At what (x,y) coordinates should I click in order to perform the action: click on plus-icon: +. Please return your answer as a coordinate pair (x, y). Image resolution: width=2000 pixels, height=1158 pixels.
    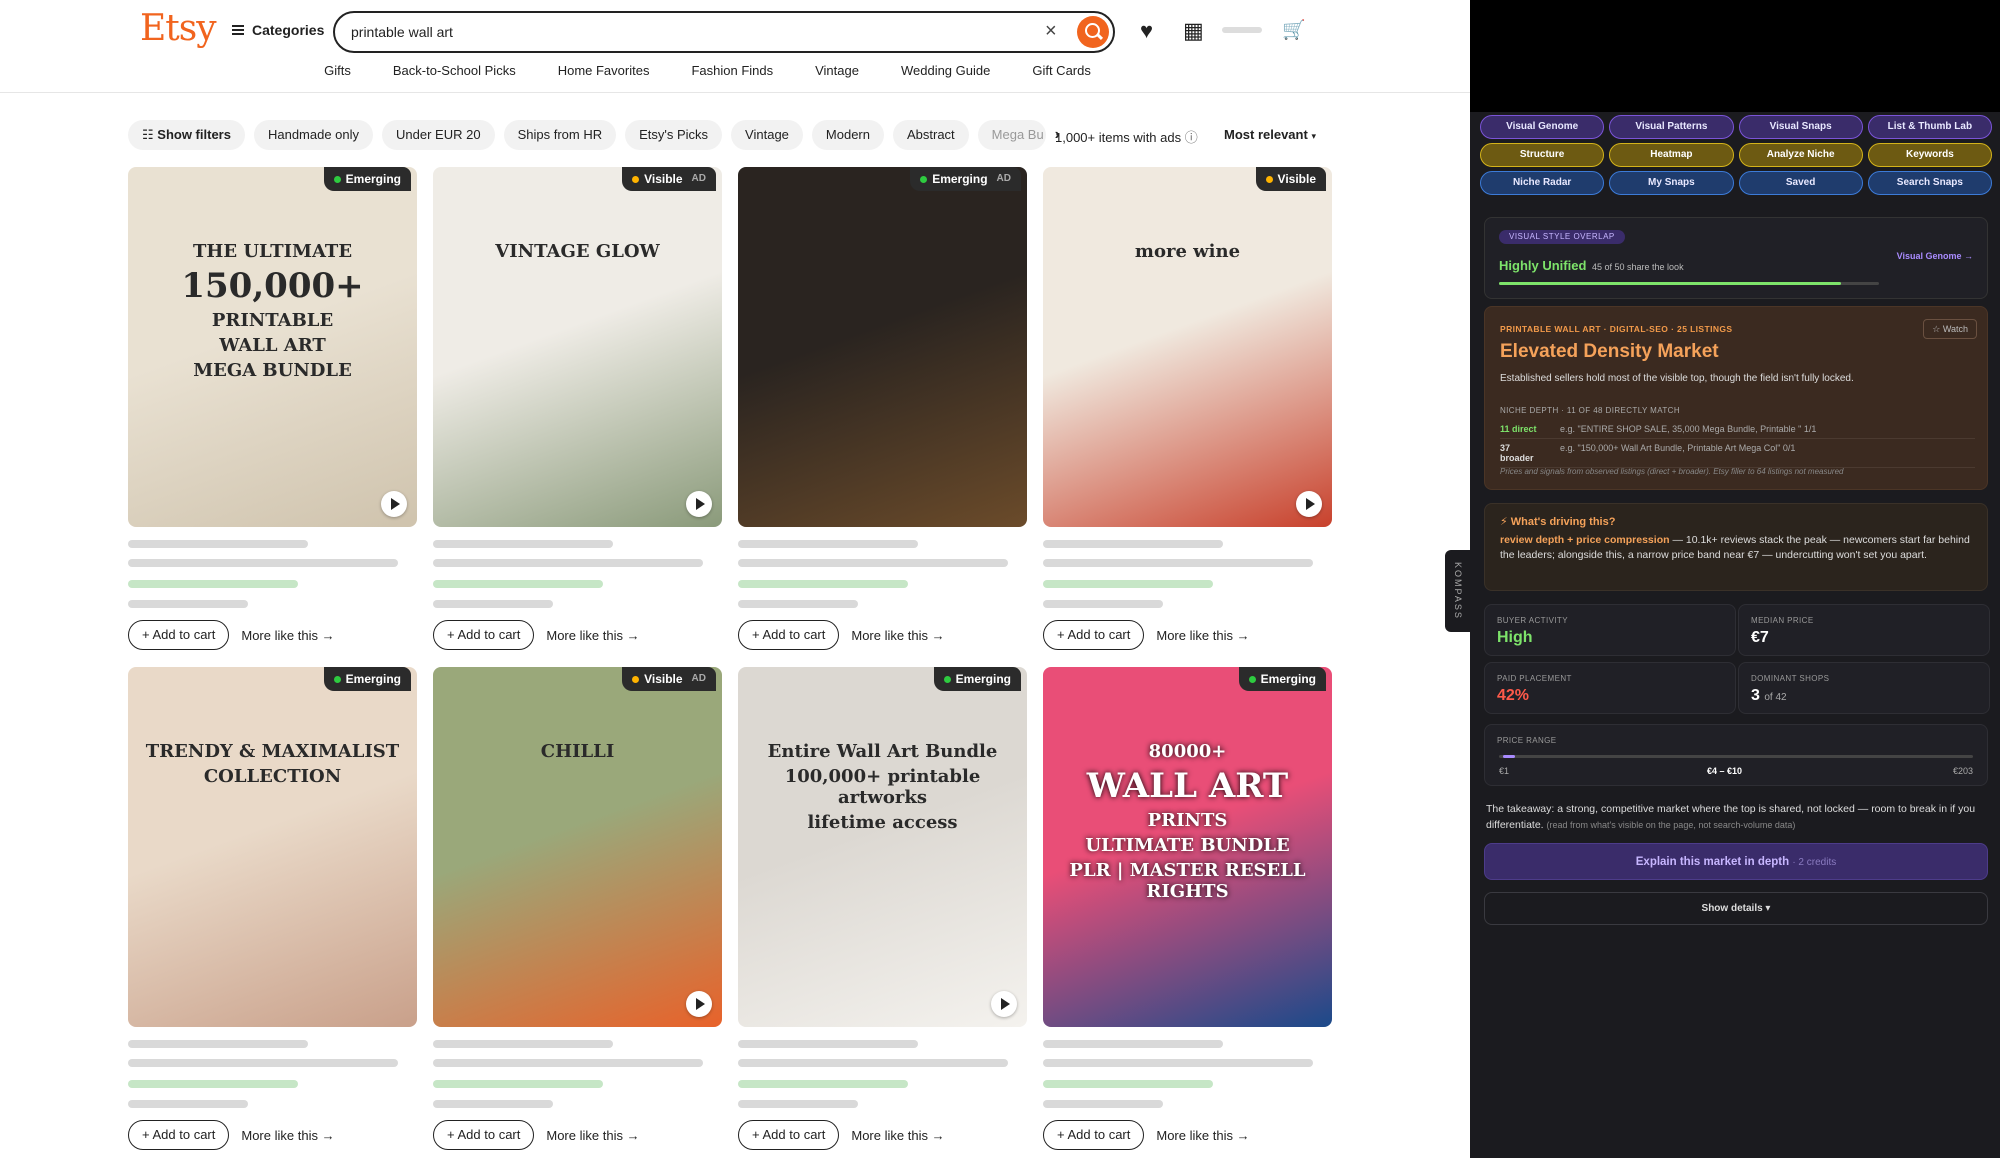
    Looking at the image, I should click on (147, 634).